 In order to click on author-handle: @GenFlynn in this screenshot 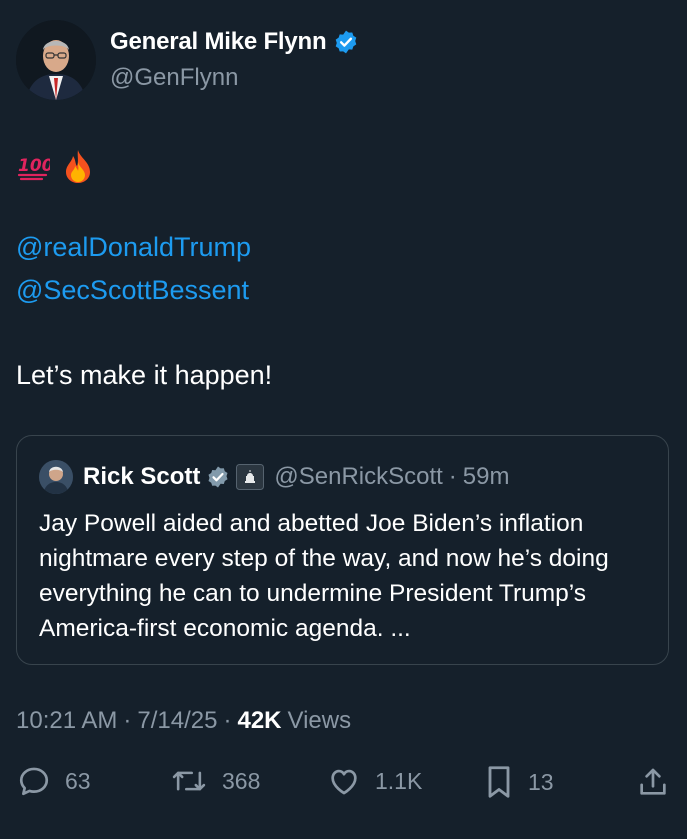, I will do `click(174, 78)`.